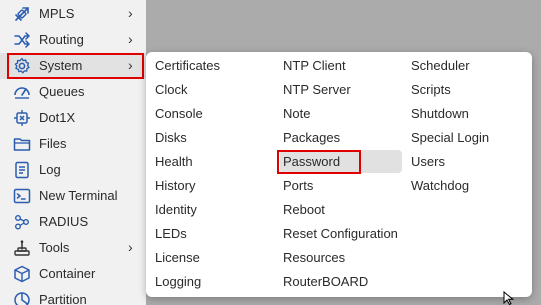 The height and width of the screenshot is (305, 541). What do you see at coordinates (78, 195) in the screenshot?
I see `sidebar-item-label: New Terminal` at bounding box center [78, 195].